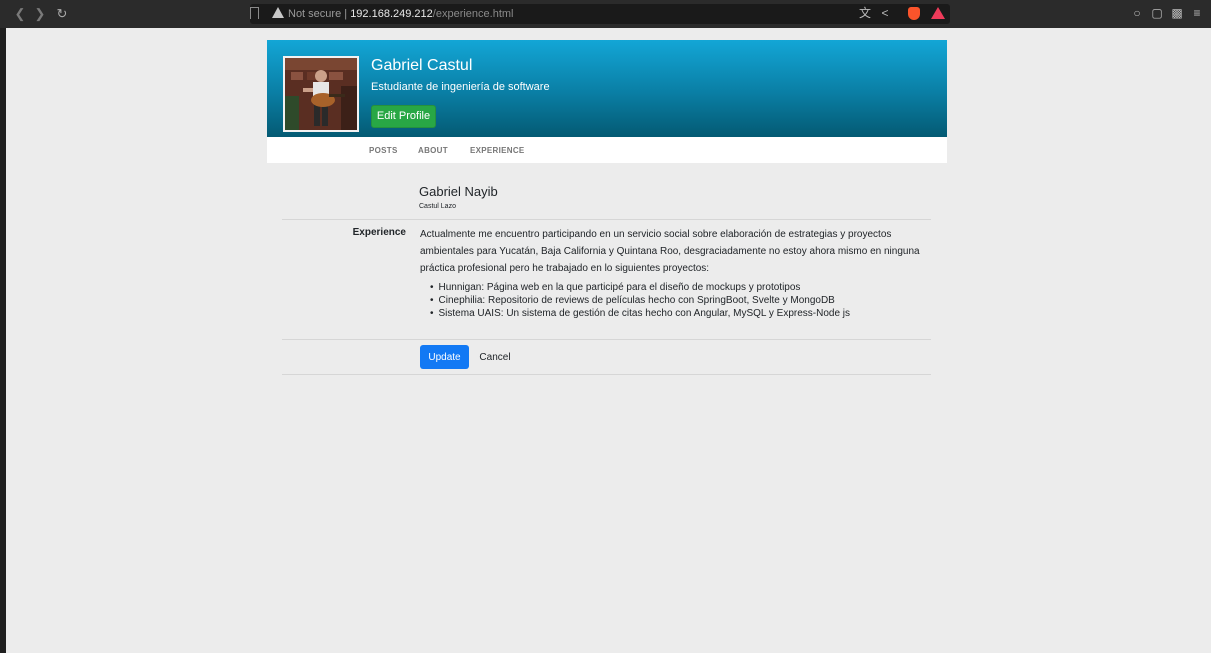 The width and height of the screenshot is (1211, 653). Describe the element at coordinates (1157, 13) in the screenshot. I see `sidebar-icon: ▢` at that location.